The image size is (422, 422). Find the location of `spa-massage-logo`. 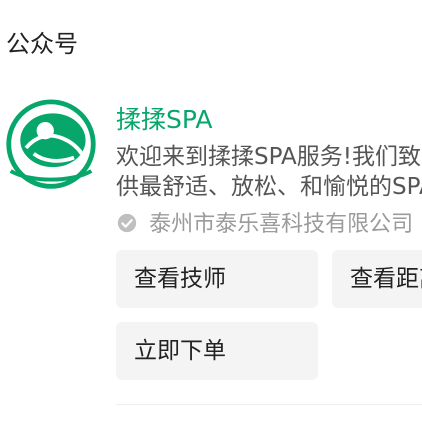

spa-massage-logo is located at coordinates (51, 144).